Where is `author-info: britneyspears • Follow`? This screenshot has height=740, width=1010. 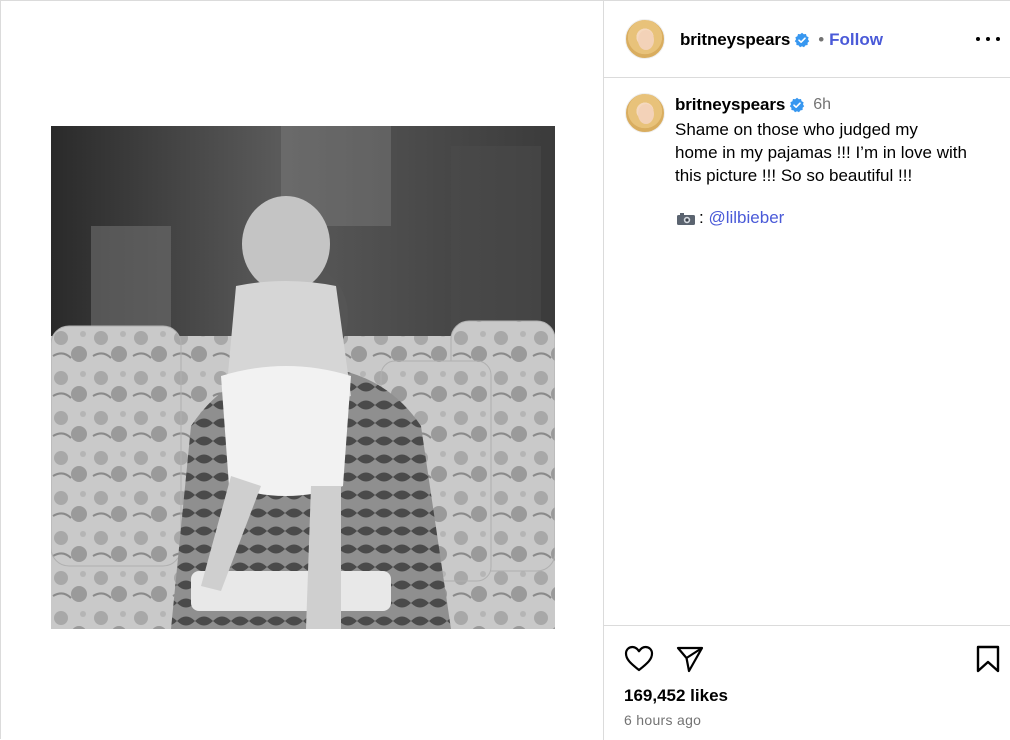
author-info: britneyspears • Follow is located at coordinates (781, 40).